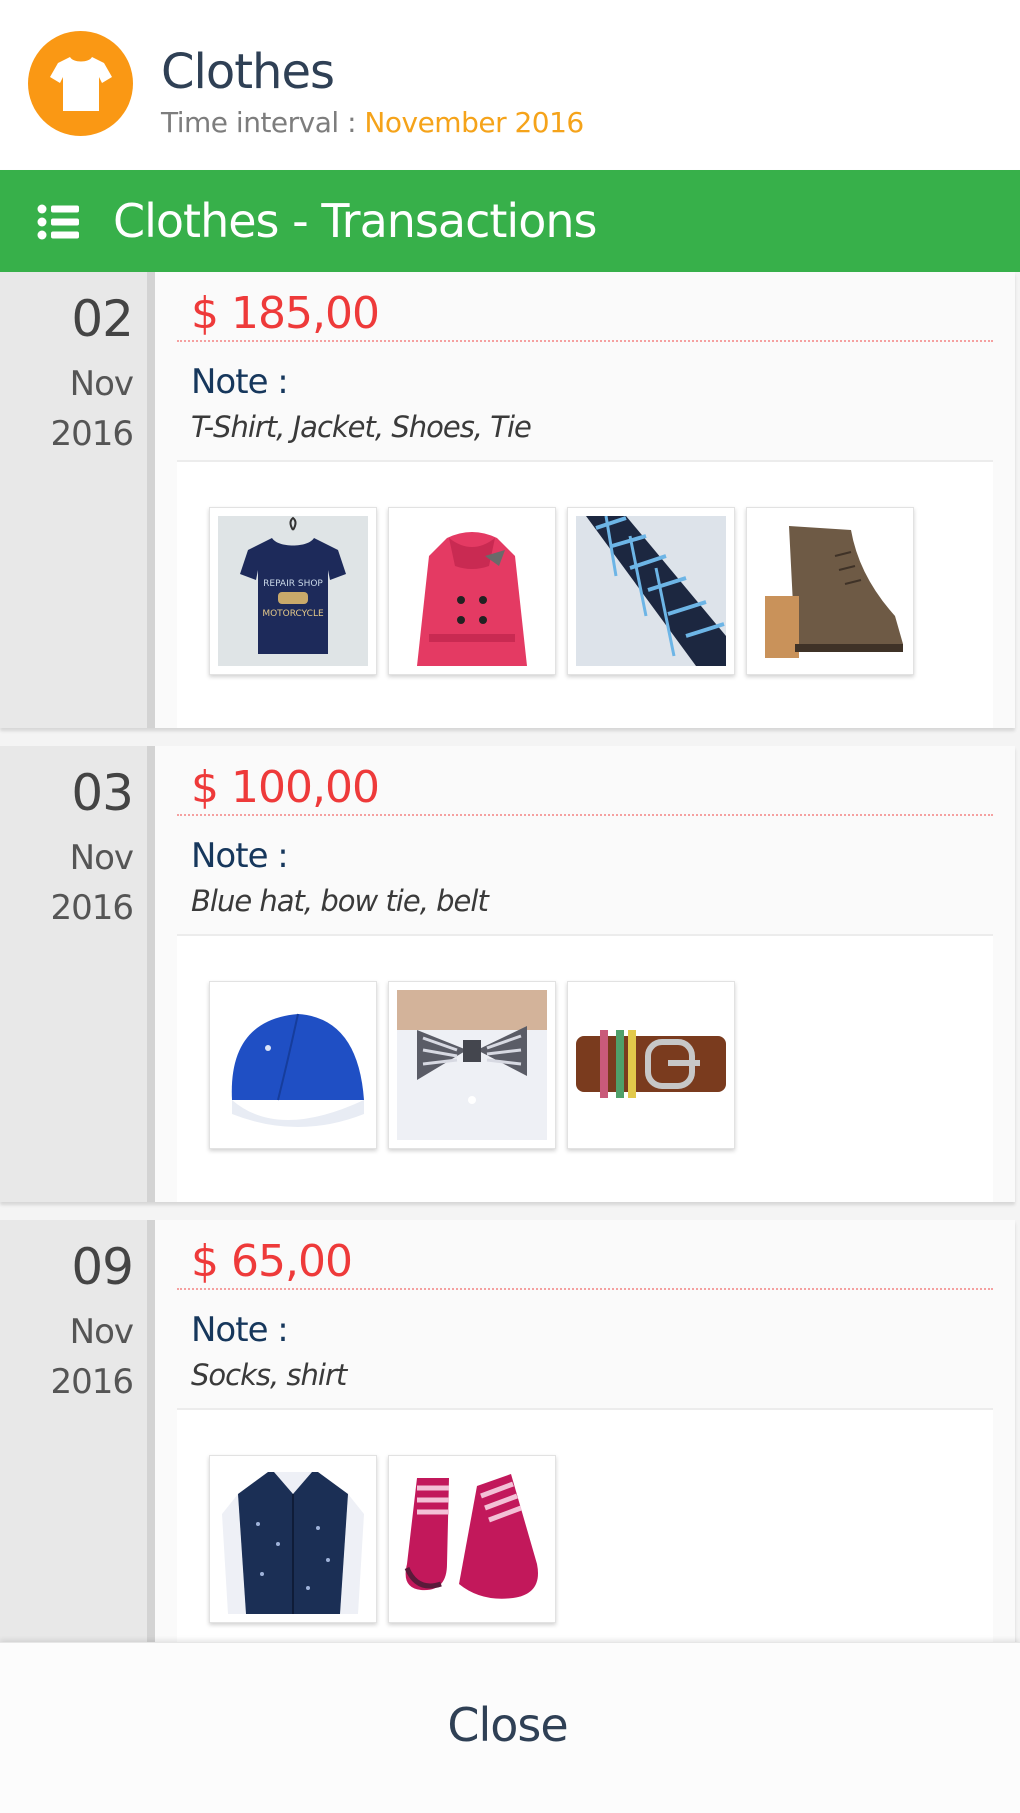 This screenshot has width=1020, height=1813. I want to click on panel-title: Clothes - Transactions, so click(355, 221).